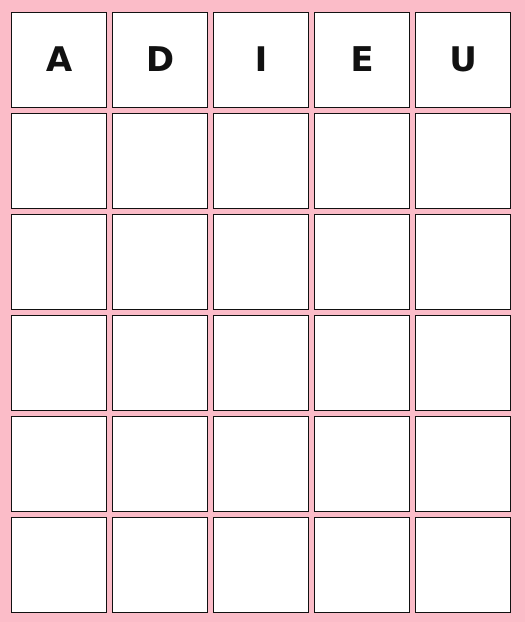  What do you see at coordinates (160, 565) in the screenshot?
I see `tile-r6-c2` at bounding box center [160, 565].